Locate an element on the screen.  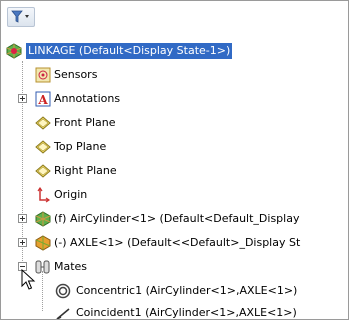
expand-annotations-button is located at coordinates (22, 98).